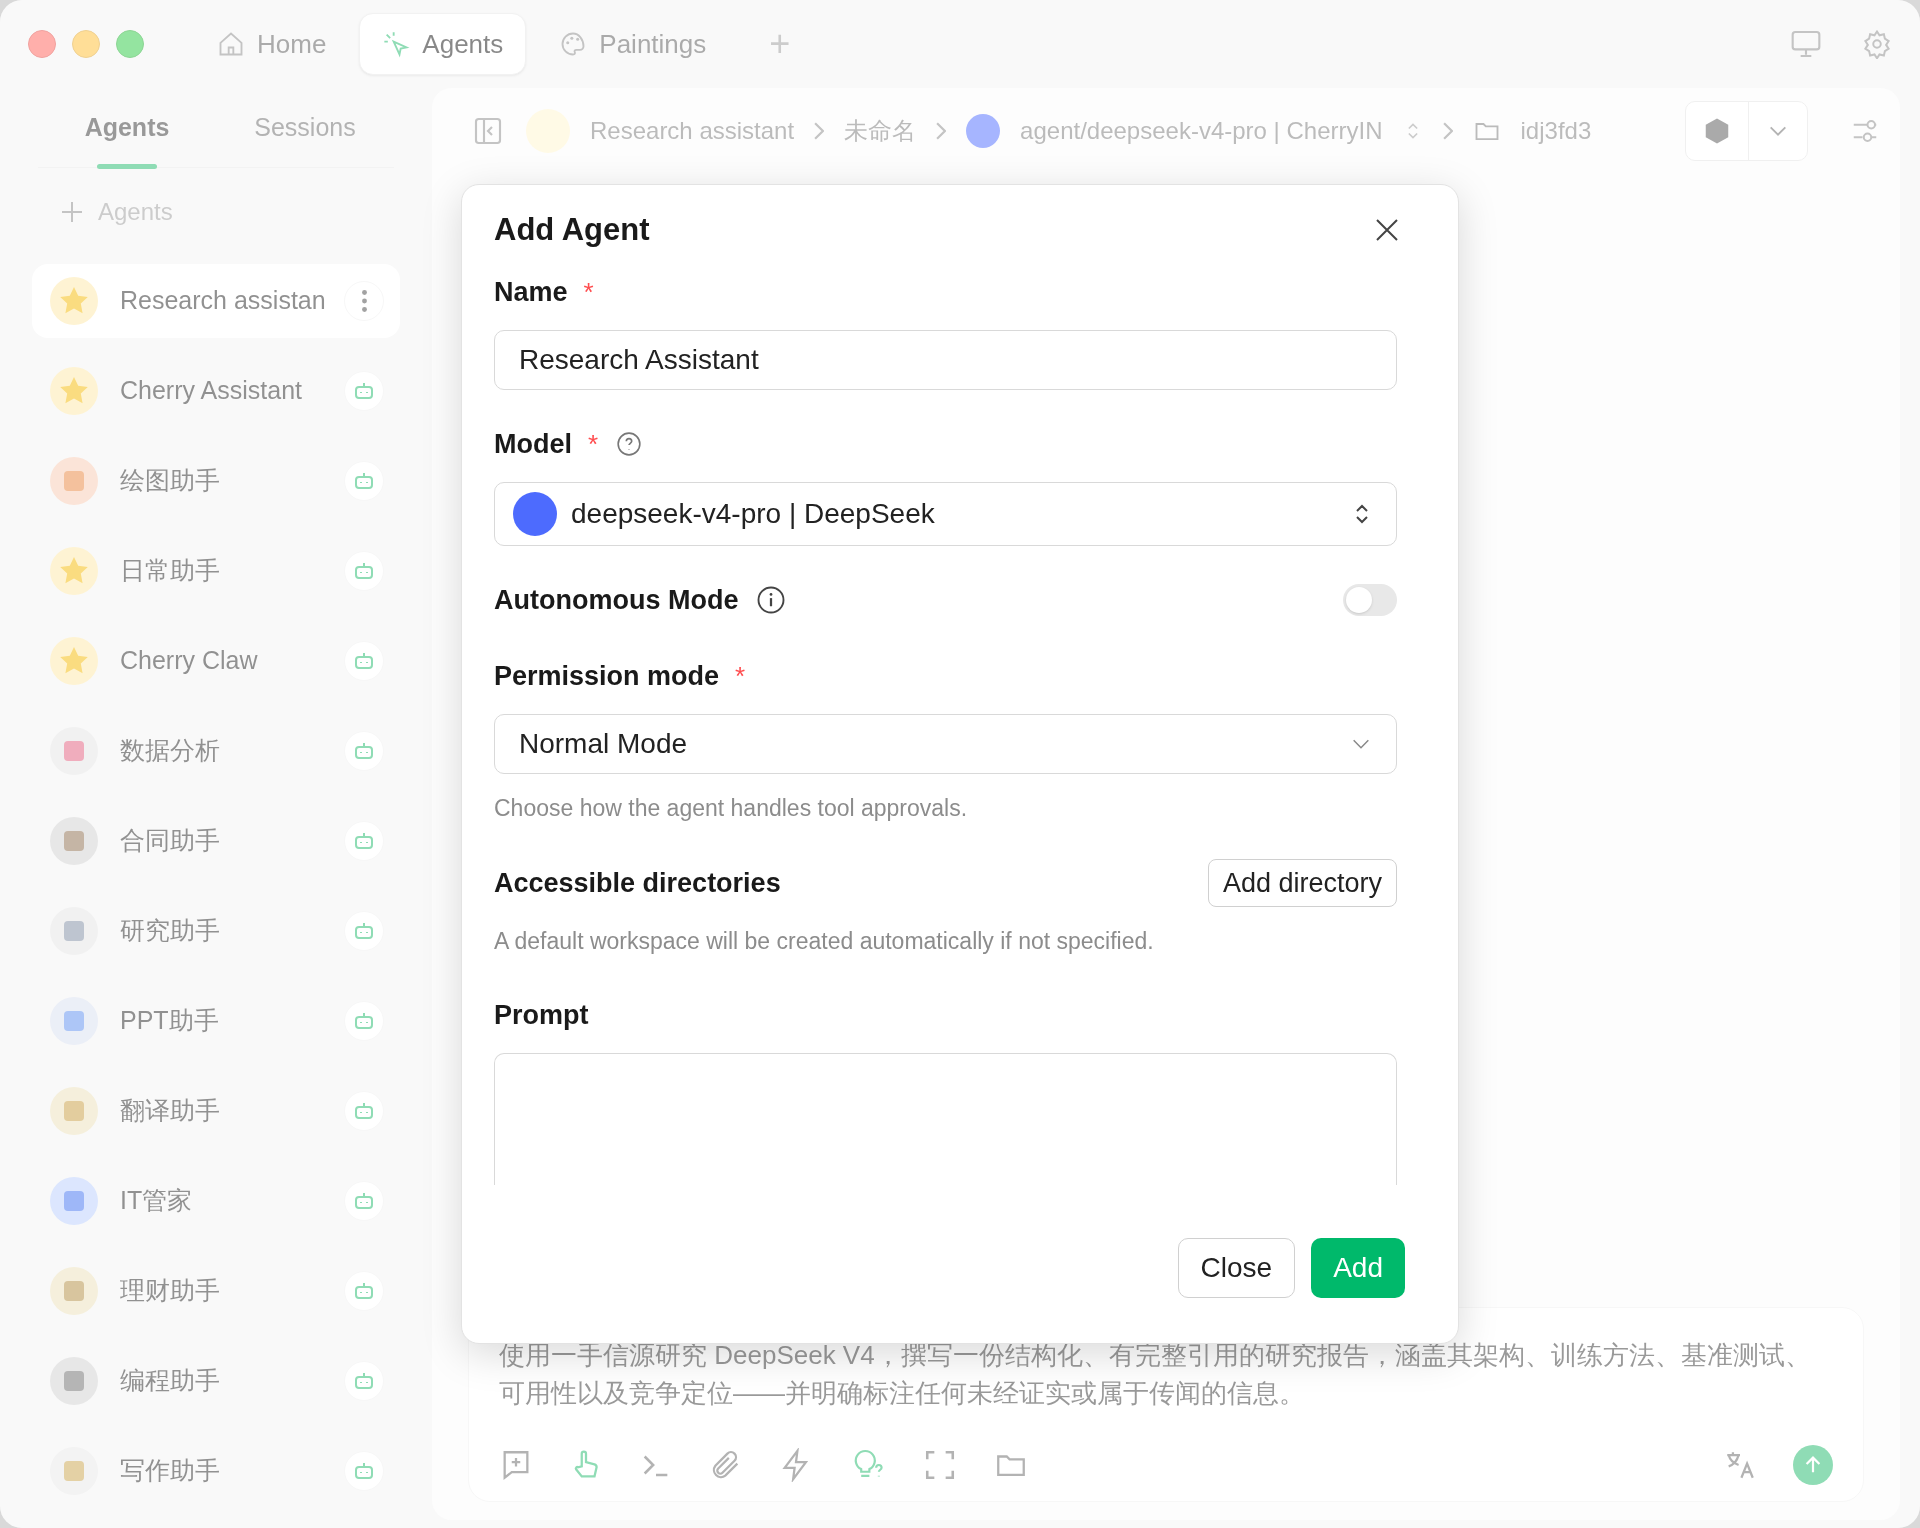 The height and width of the screenshot is (1528, 1920). I want to click on agent-name: PPT助手, so click(169, 1021).